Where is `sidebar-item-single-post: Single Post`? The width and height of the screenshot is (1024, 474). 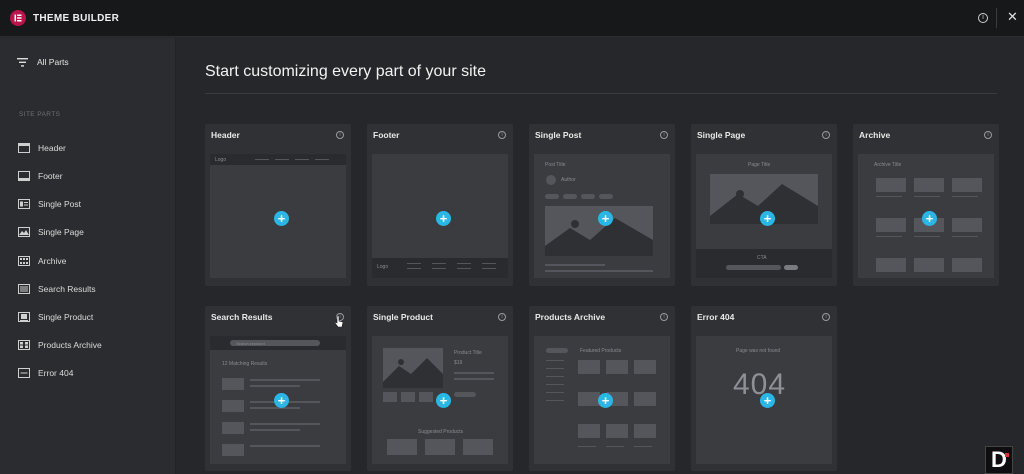 sidebar-item-single-post: Single Post is located at coordinates (49, 204).